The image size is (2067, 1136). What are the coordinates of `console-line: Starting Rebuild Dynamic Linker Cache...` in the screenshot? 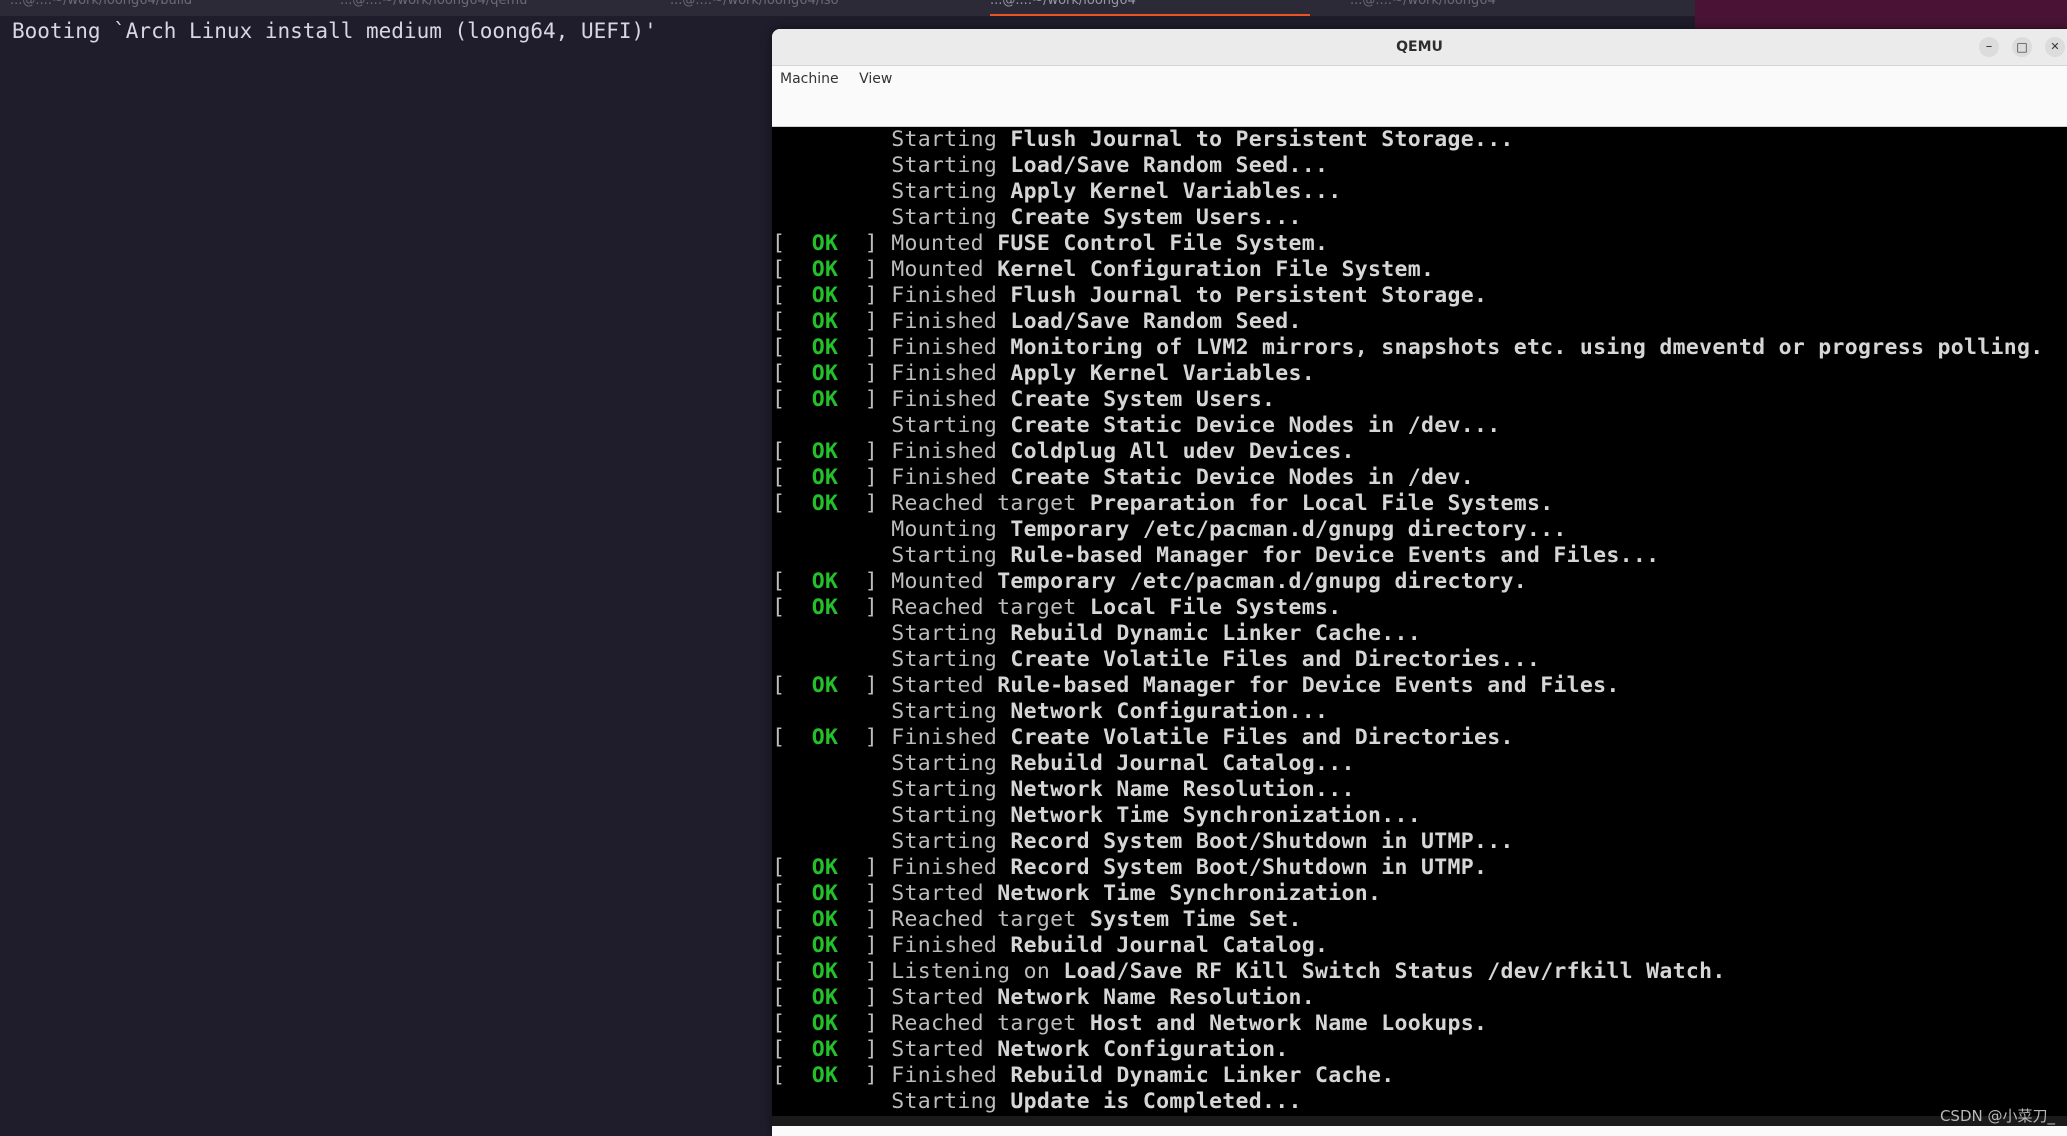 It's located at (1419, 634).